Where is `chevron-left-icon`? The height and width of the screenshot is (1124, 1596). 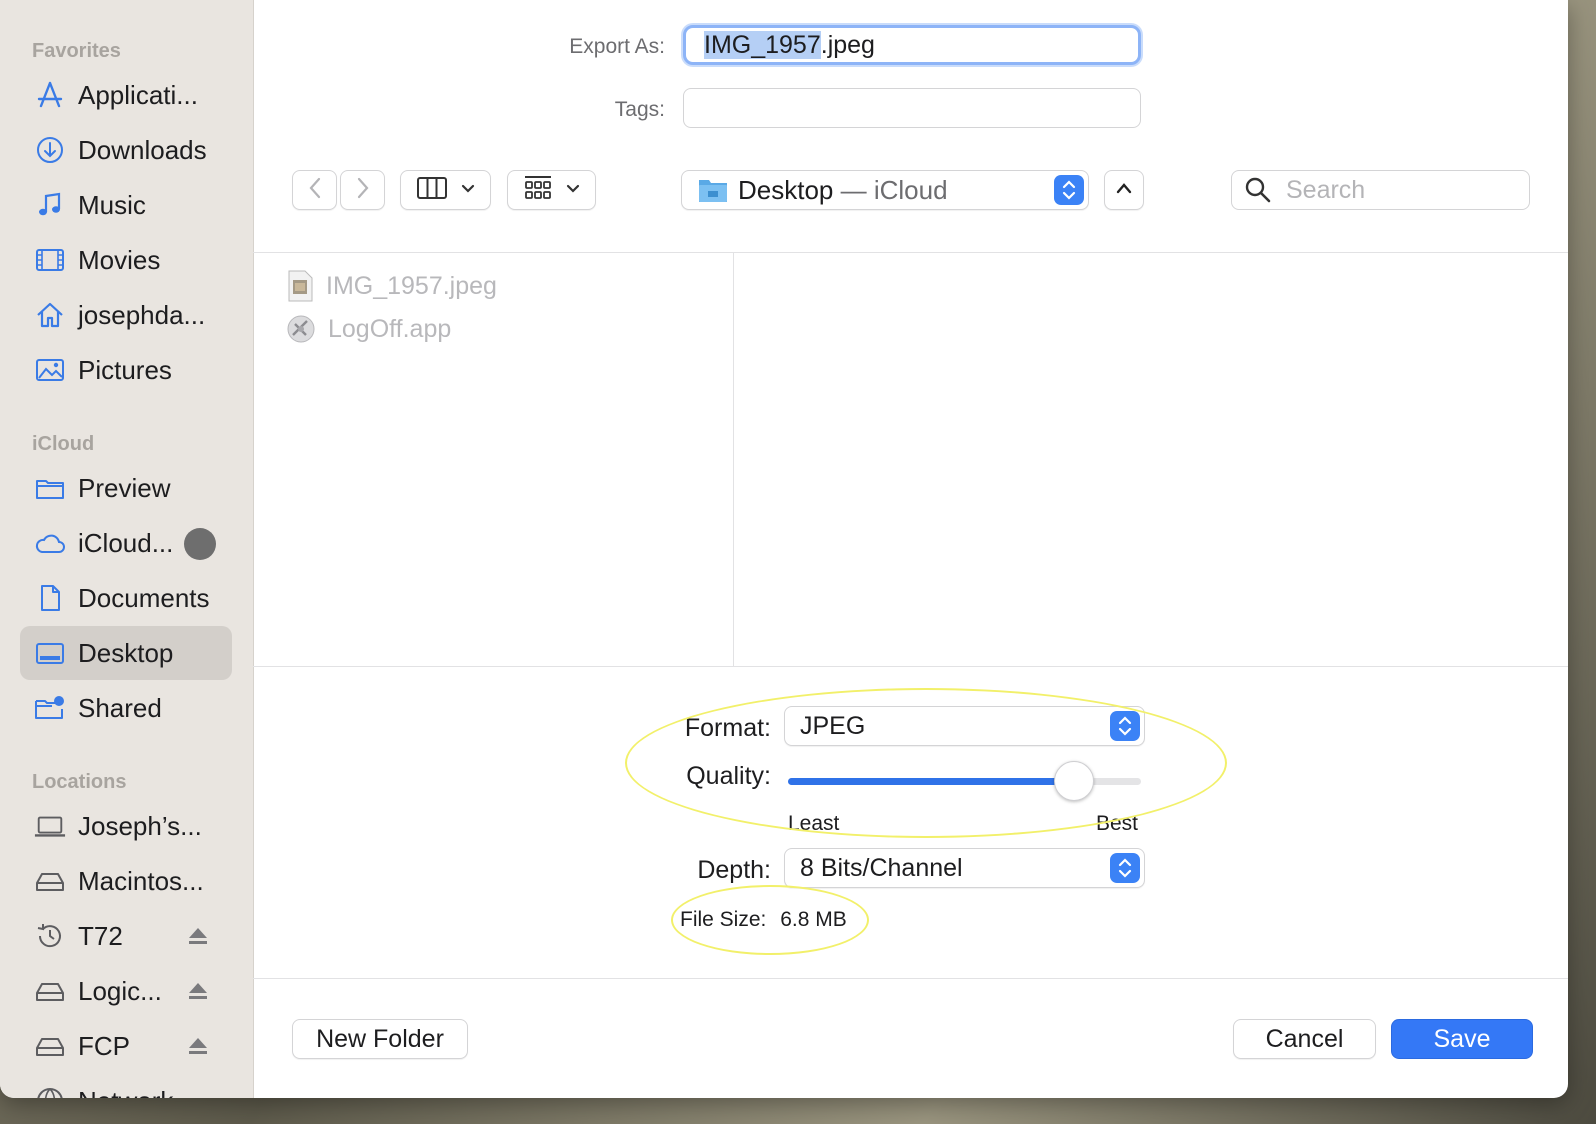
chevron-left-icon is located at coordinates (315, 190).